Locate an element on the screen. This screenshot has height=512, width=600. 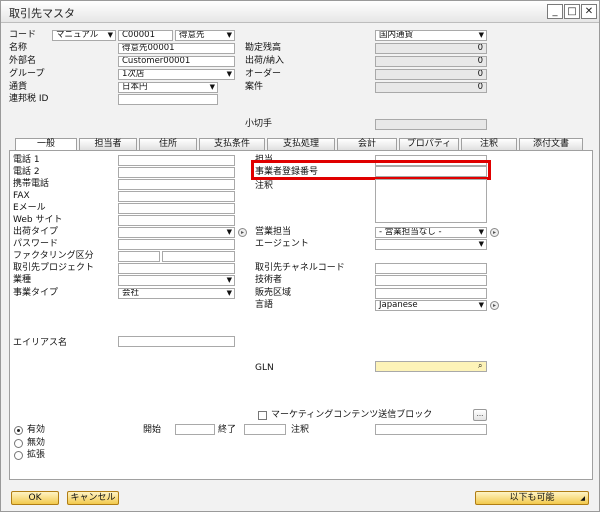
language-value: Japanese is located at coordinates (398, 305).